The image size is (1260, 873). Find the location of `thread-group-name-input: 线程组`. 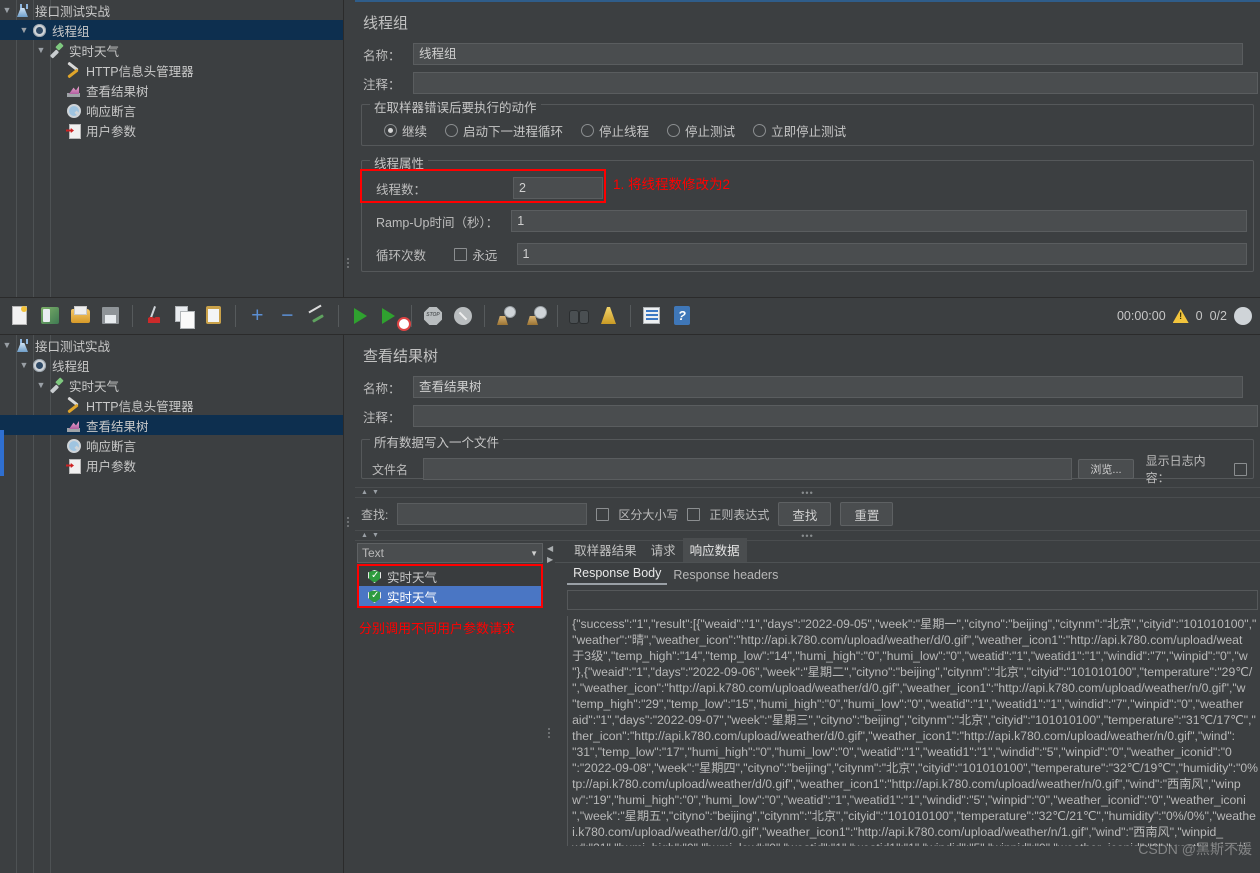

thread-group-name-input: 线程组 is located at coordinates (828, 54).